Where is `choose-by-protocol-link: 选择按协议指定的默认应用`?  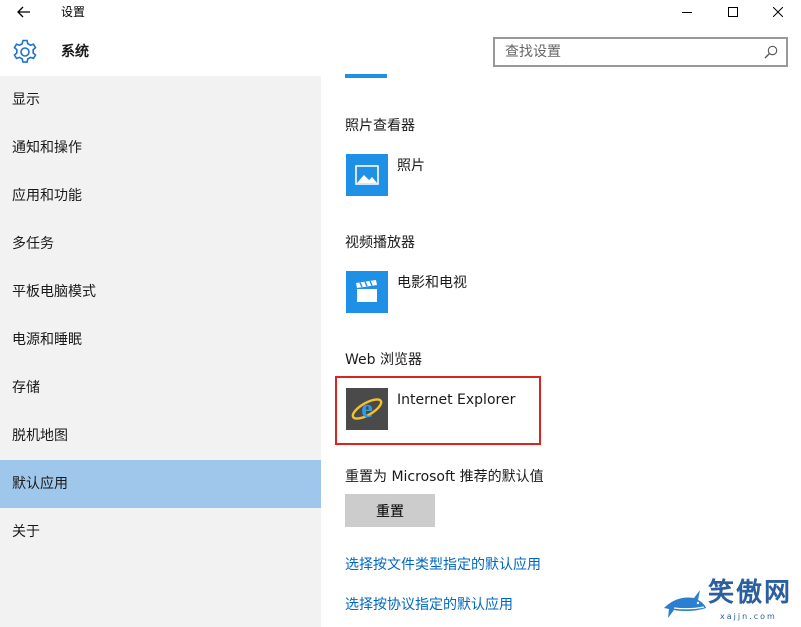 choose-by-protocol-link: 选择按协议指定的默认应用 is located at coordinates (429, 605).